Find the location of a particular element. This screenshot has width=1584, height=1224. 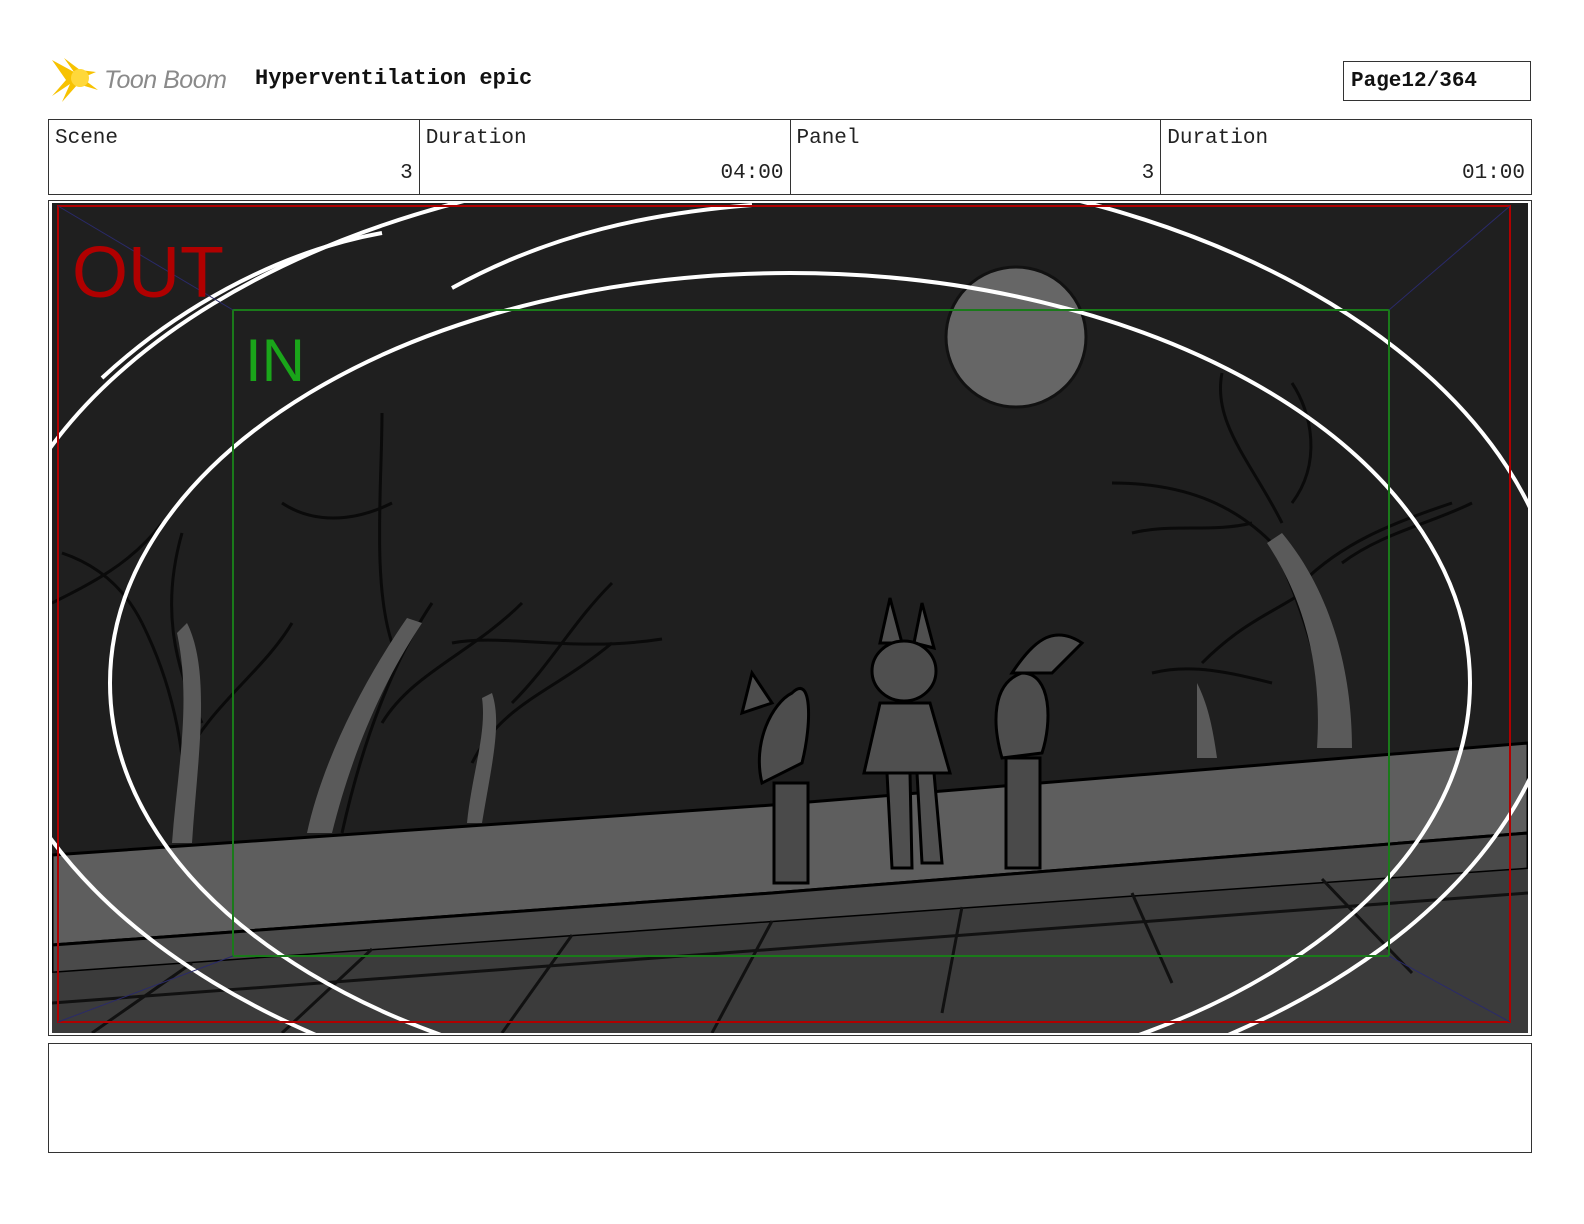

panel-value: 3 is located at coordinates (1148, 173).